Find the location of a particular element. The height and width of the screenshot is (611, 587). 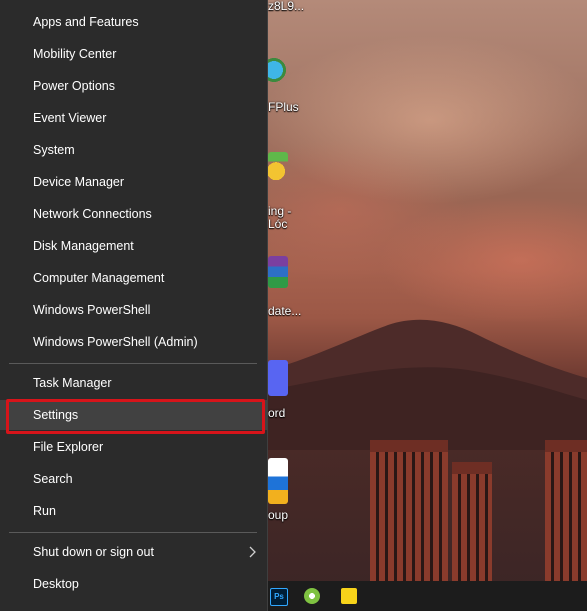

menu-item-label: Desktop is located at coordinates (56, 584).